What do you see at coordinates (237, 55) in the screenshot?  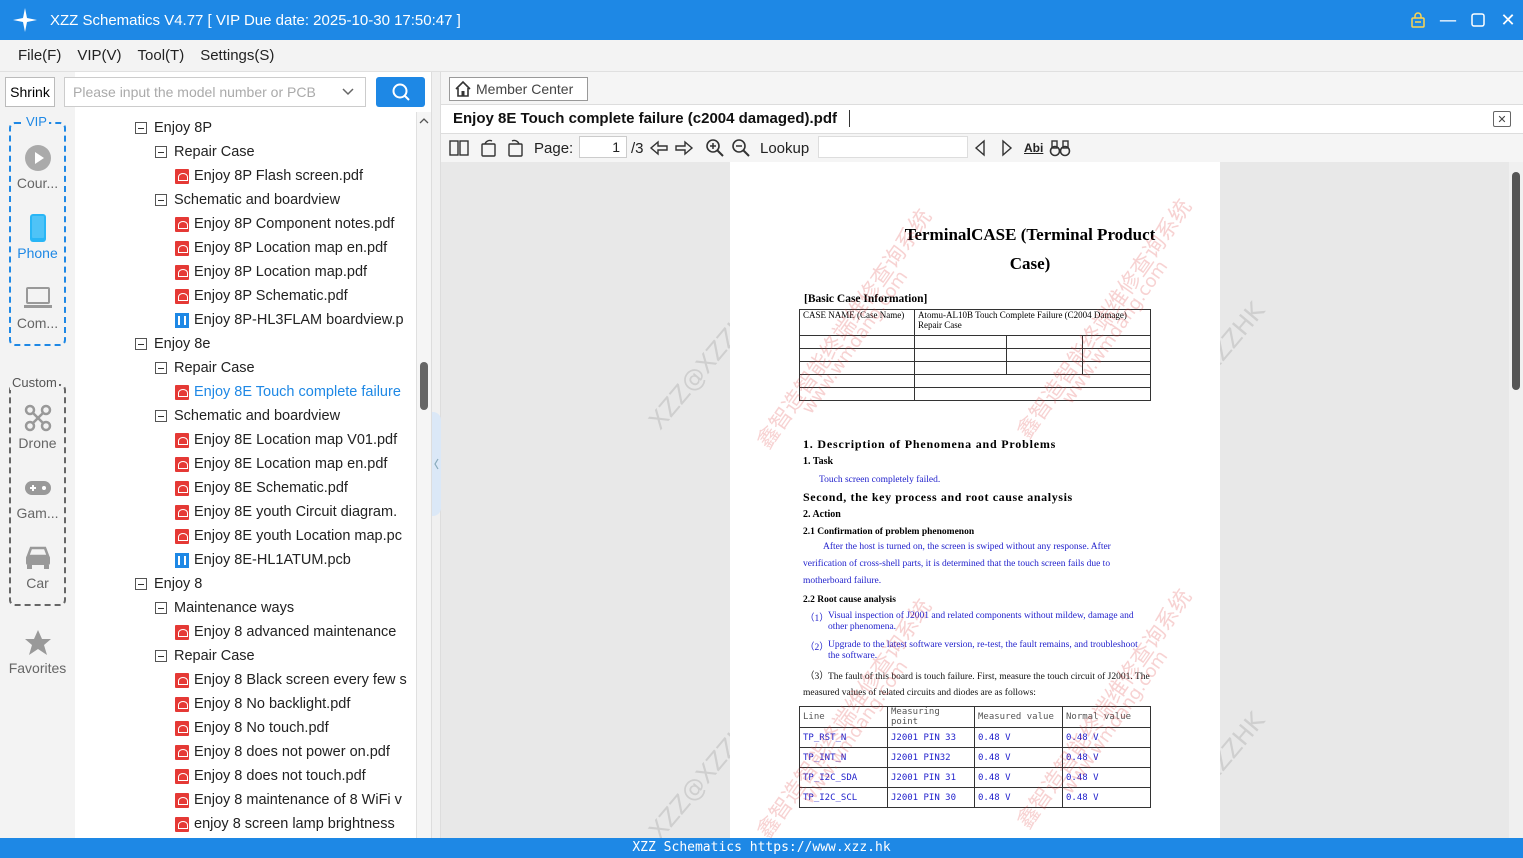 I see `menu-settings: Settings(S)` at bounding box center [237, 55].